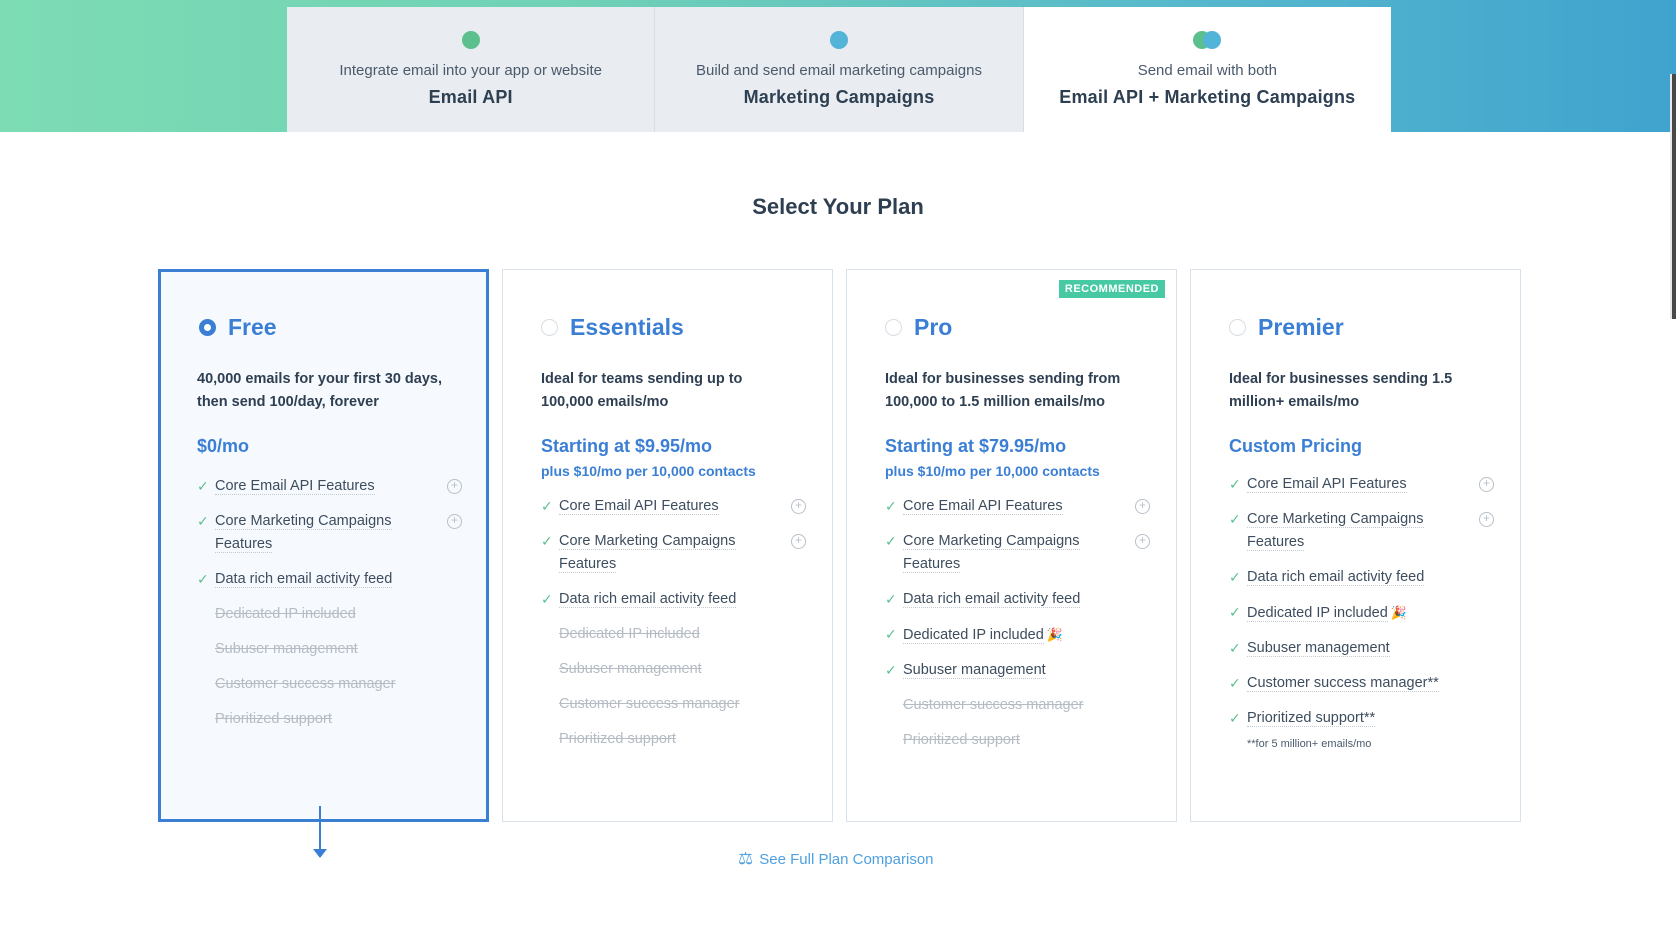 Image resolution: width=1676 pixels, height=936 pixels. I want to click on feature-item: Customer success manager, so click(1020, 705).